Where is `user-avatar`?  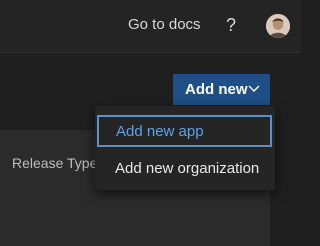 user-avatar is located at coordinates (278, 26).